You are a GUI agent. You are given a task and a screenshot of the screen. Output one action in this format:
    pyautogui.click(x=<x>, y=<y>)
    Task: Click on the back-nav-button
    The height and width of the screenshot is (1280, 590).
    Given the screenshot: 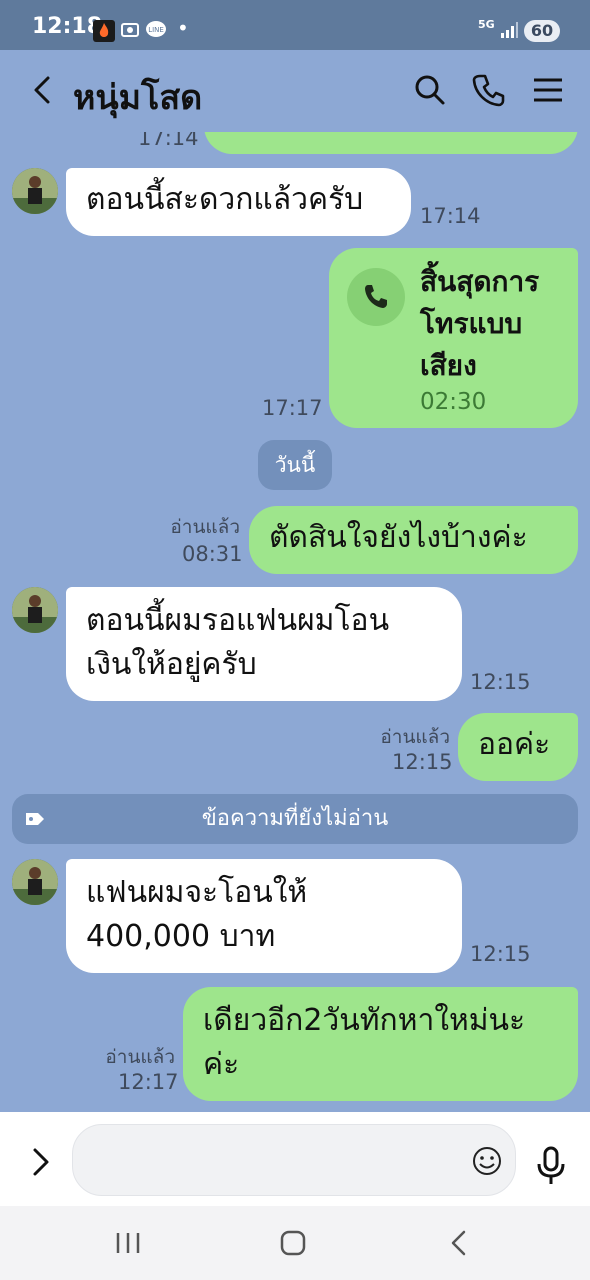 What is the action you would take?
    pyautogui.click(x=459, y=1245)
    